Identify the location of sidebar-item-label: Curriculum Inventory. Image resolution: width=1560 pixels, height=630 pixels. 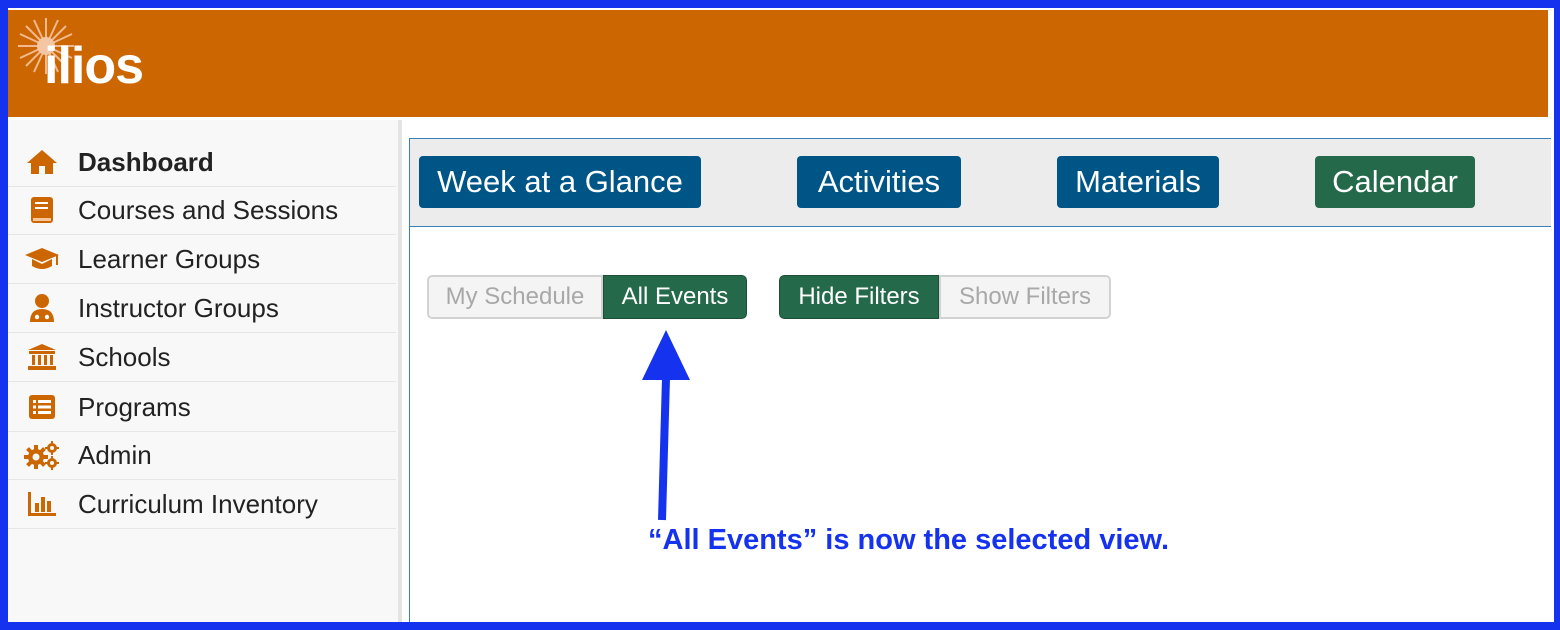
(198, 503).